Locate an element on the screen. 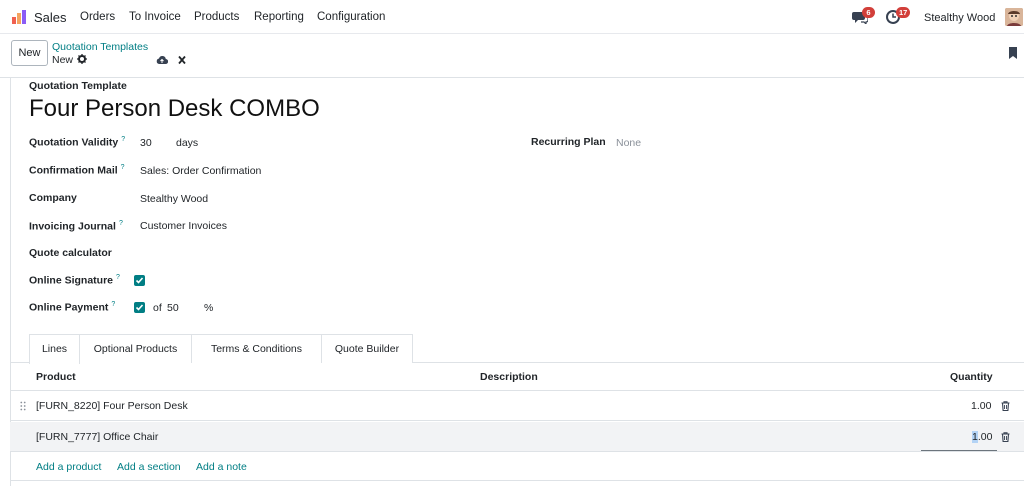 This screenshot has width=1024, height=486. validity-label-text: Quotation Validity is located at coordinates (74, 142).